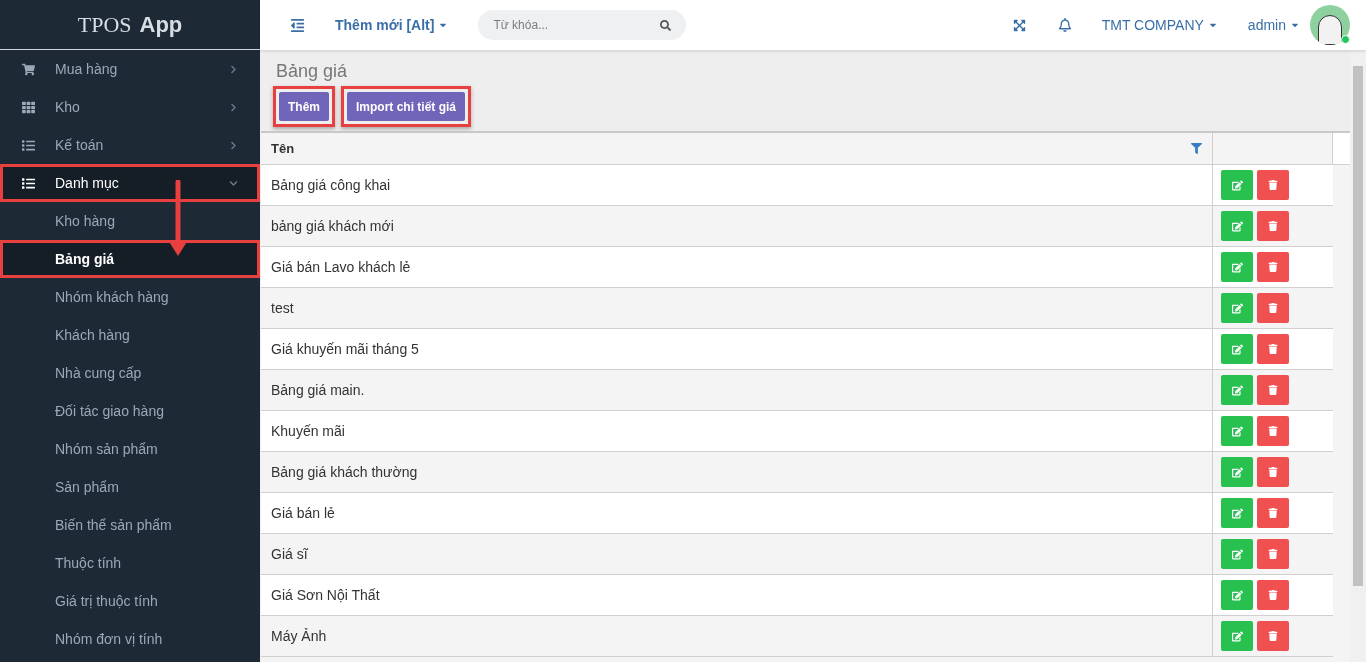 The image size is (1366, 662). I want to click on table-cell: Bảng giá main., so click(737, 390).